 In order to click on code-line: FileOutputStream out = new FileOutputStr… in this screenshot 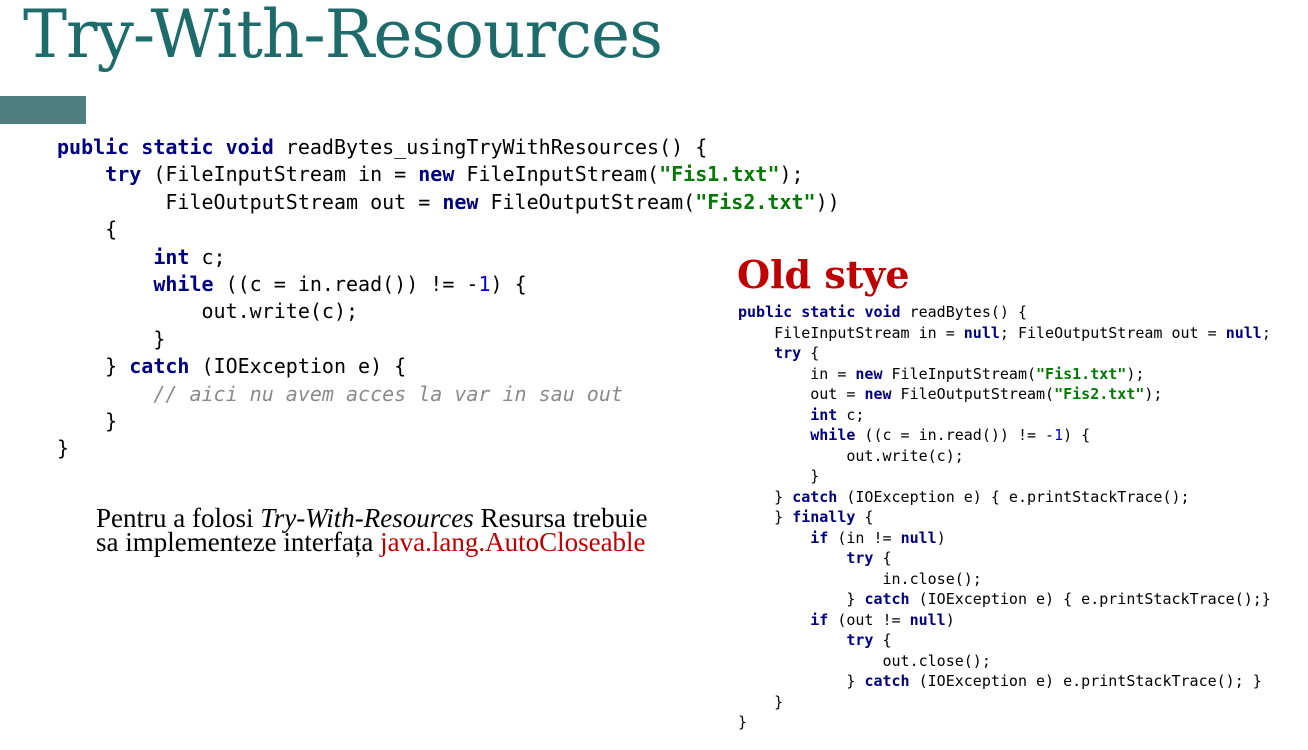, I will do `click(448, 201)`.